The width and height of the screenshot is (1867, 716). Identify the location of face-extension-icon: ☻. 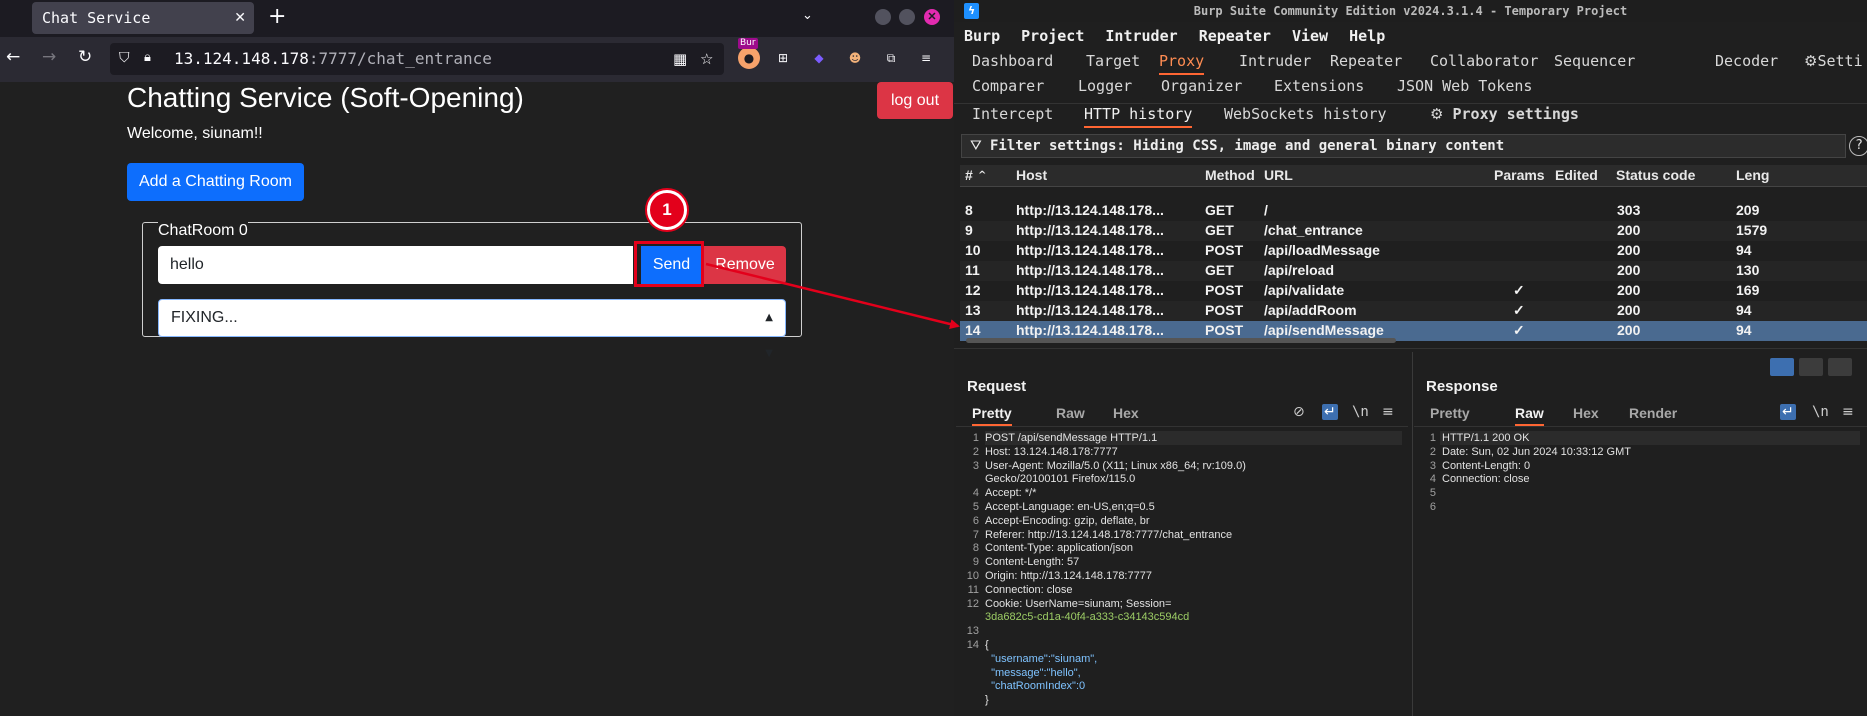
(855, 58).